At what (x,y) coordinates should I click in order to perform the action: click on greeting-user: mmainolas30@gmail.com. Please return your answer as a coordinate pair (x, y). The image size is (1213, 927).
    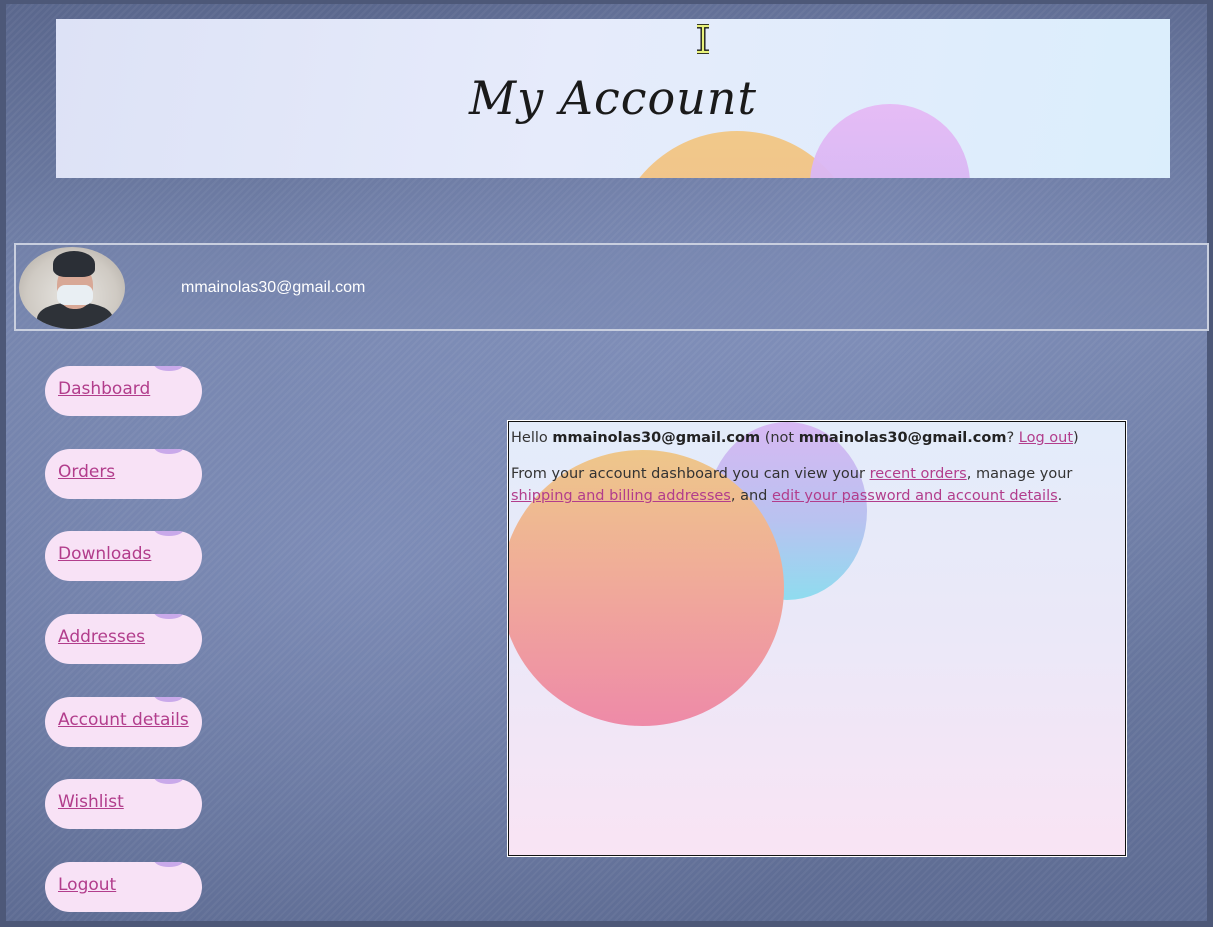
    Looking at the image, I should click on (656, 438).